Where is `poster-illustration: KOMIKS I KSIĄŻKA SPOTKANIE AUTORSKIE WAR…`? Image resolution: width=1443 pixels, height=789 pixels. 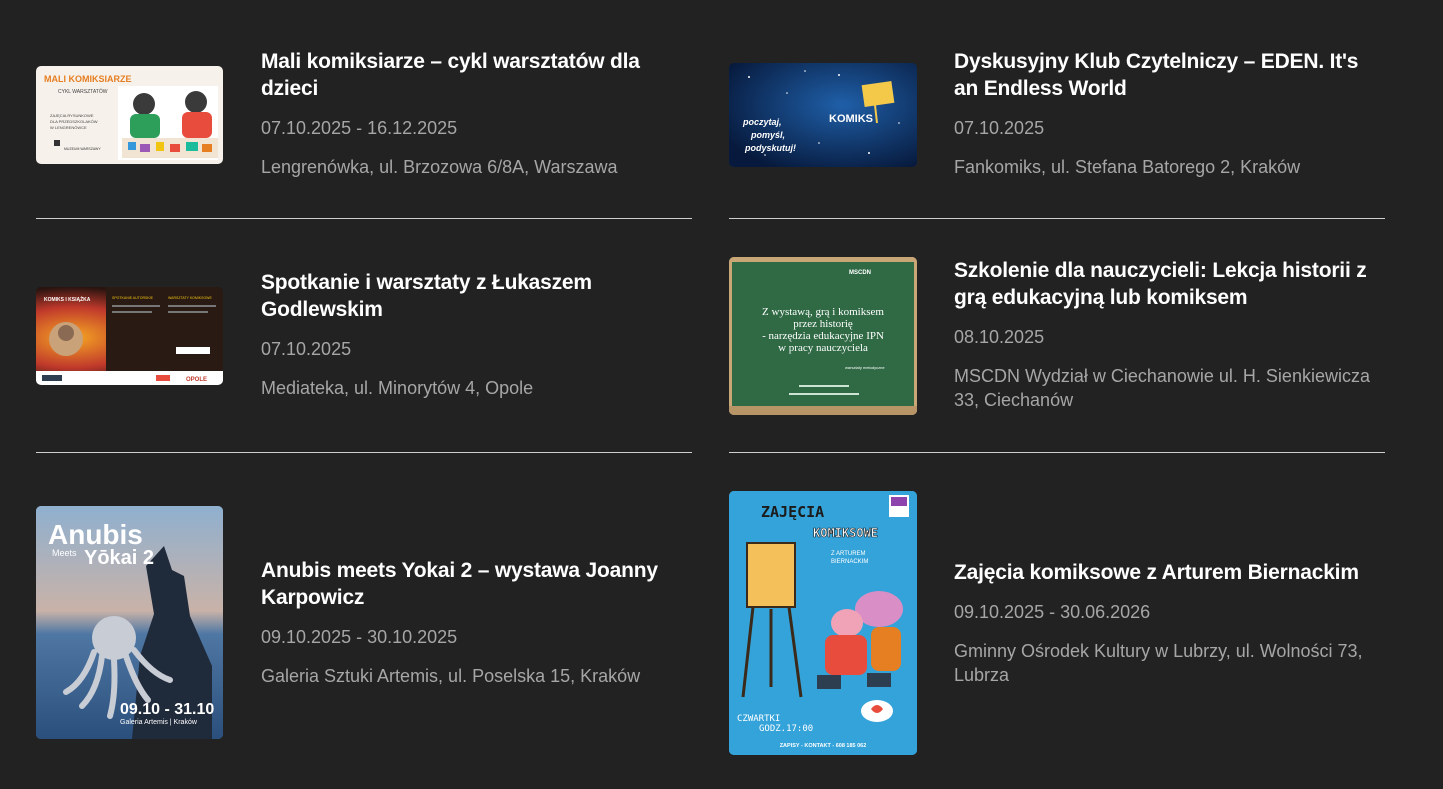 poster-illustration: KOMIKS I KSIĄŻKA SPOTKANIE AUTORSKIE WAR… is located at coordinates (129, 336).